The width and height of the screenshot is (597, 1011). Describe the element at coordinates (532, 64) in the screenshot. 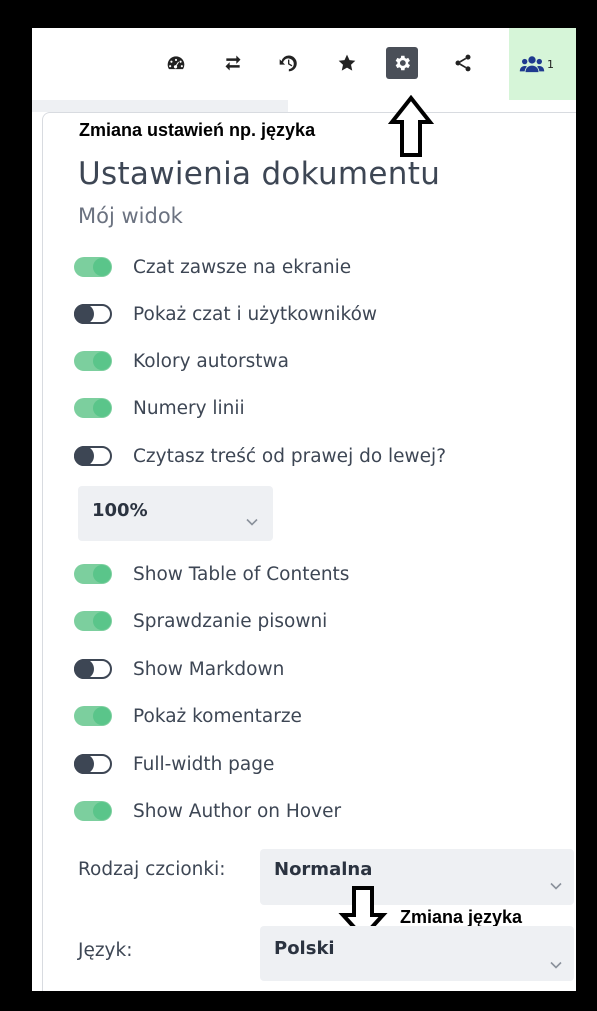

I see `users-icon` at that location.